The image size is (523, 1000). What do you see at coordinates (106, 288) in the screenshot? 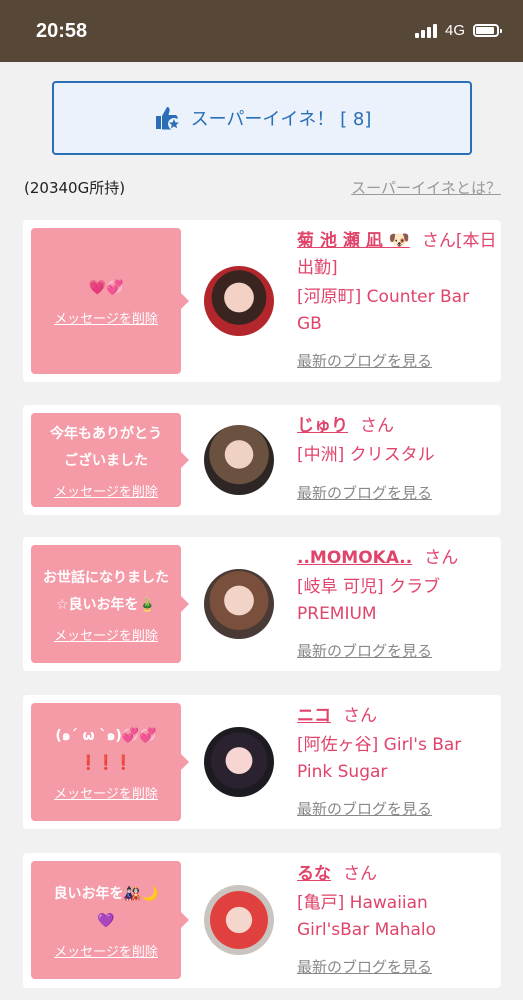
I see `message-text: 💗💞` at bounding box center [106, 288].